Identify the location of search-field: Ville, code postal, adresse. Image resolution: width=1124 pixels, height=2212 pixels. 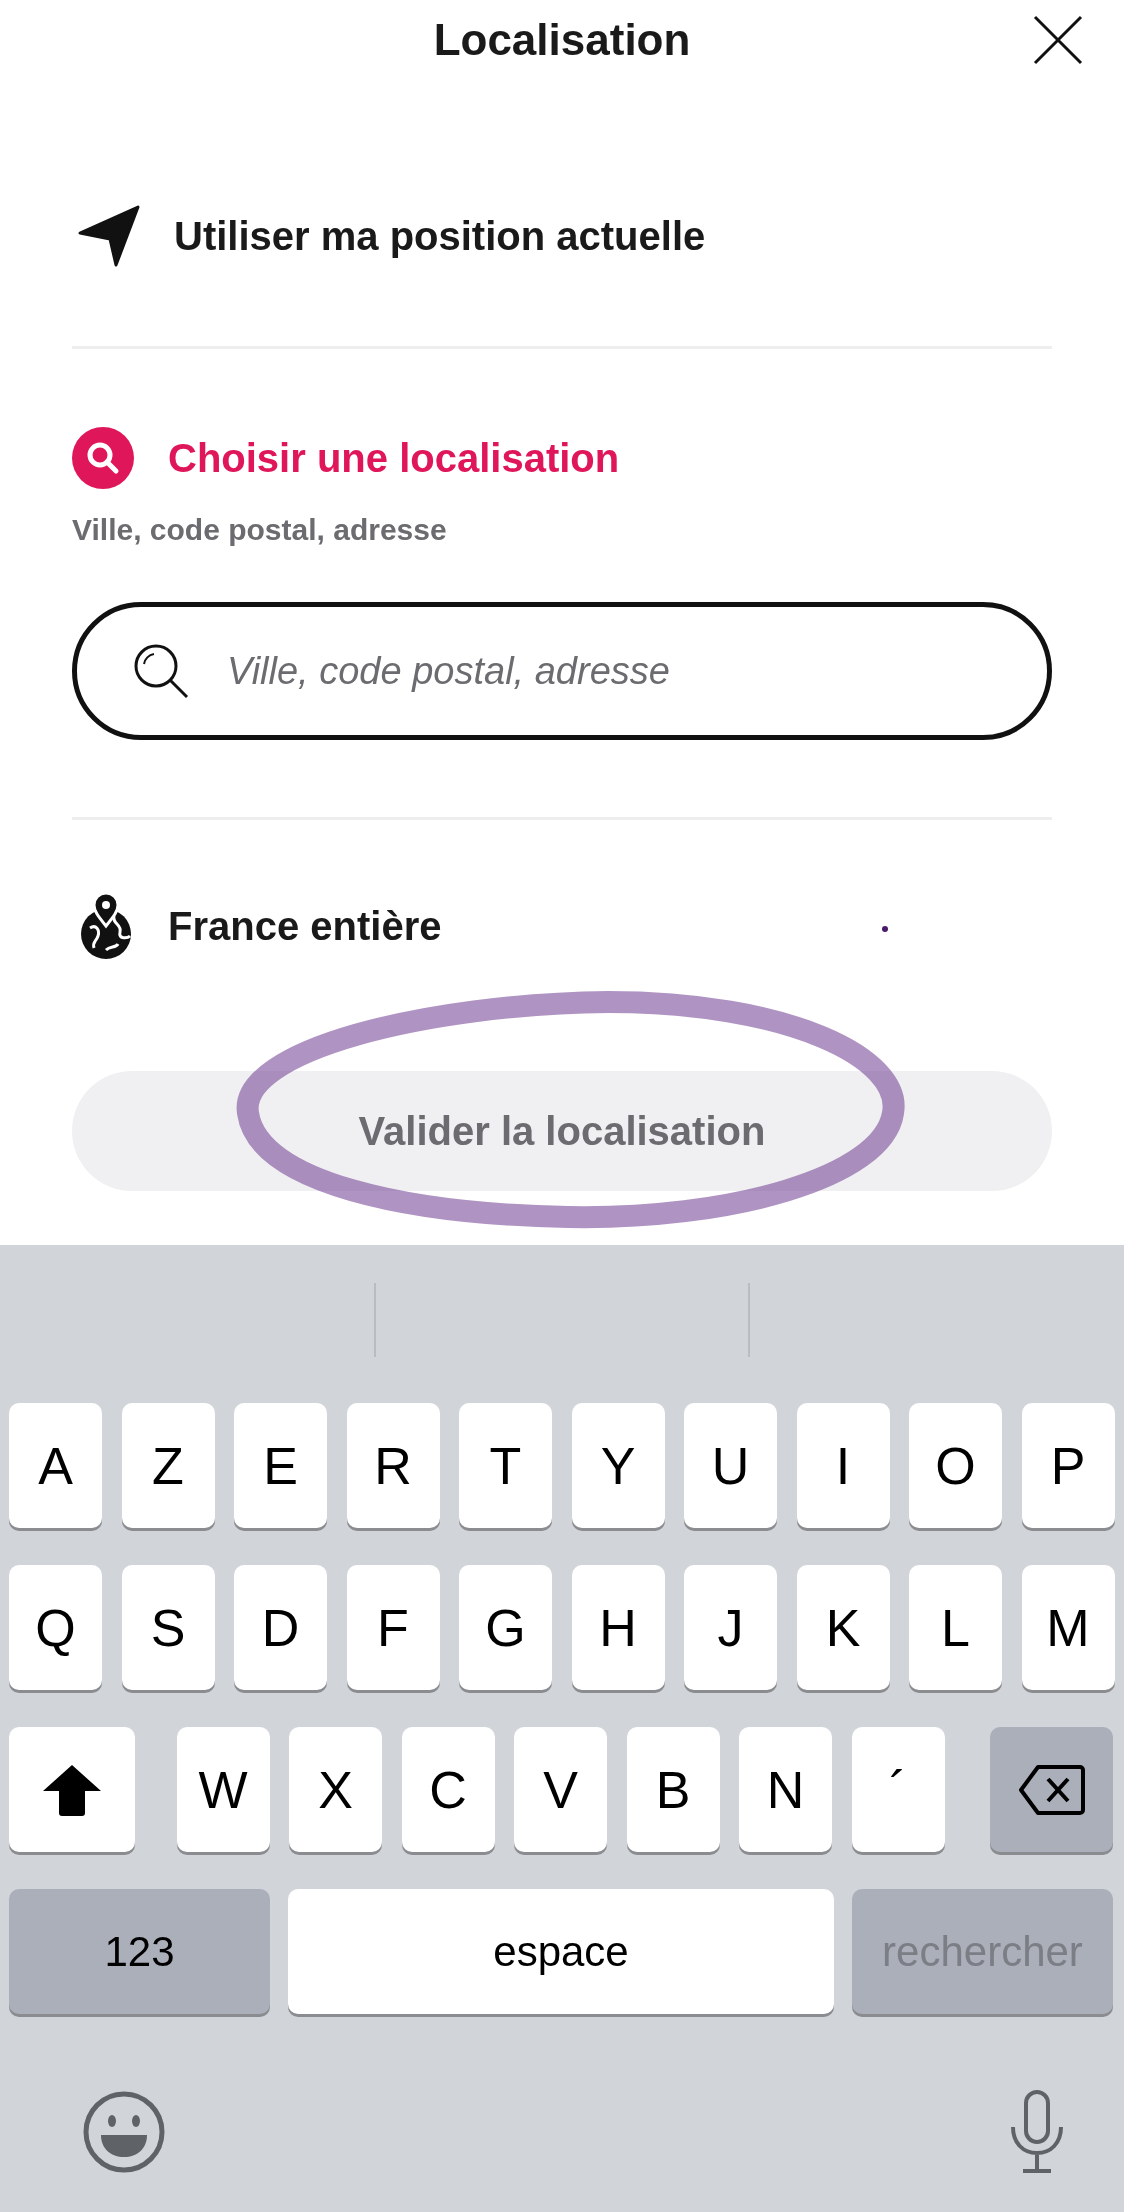
(562, 671).